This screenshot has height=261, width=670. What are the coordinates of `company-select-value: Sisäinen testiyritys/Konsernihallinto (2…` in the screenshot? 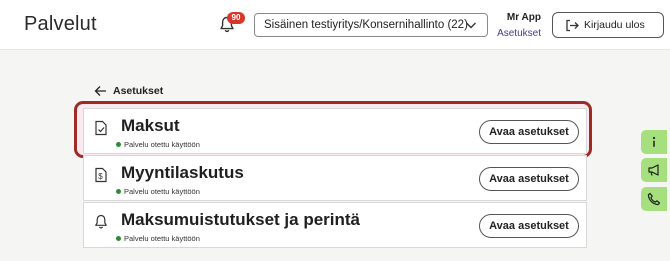 It's located at (366, 25).